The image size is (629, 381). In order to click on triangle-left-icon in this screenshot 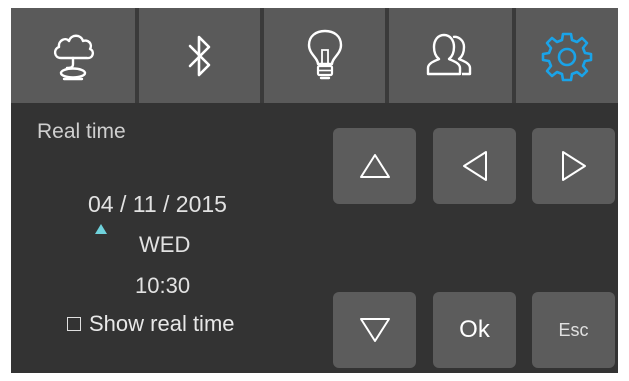, I will do `click(474, 166)`.